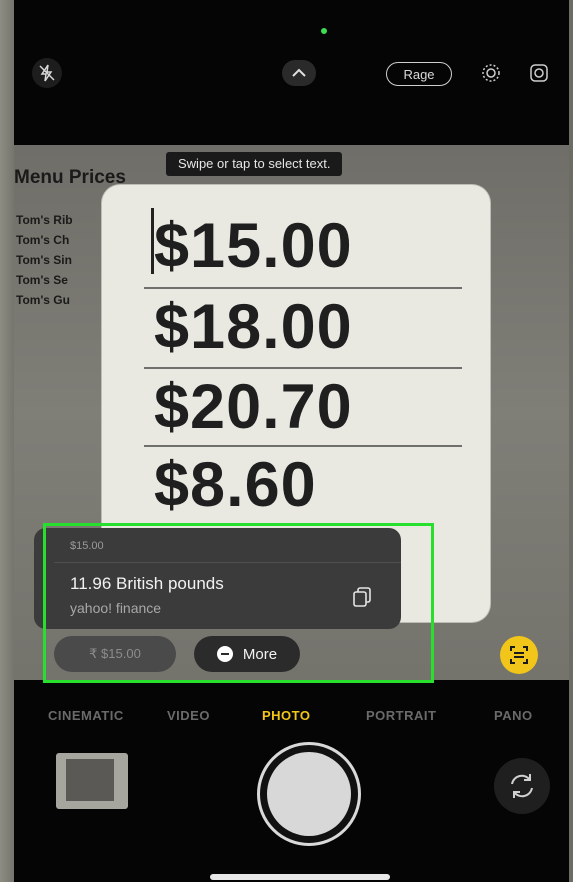  What do you see at coordinates (539, 73) in the screenshot?
I see `settings-icon` at bounding box center [539, 73].